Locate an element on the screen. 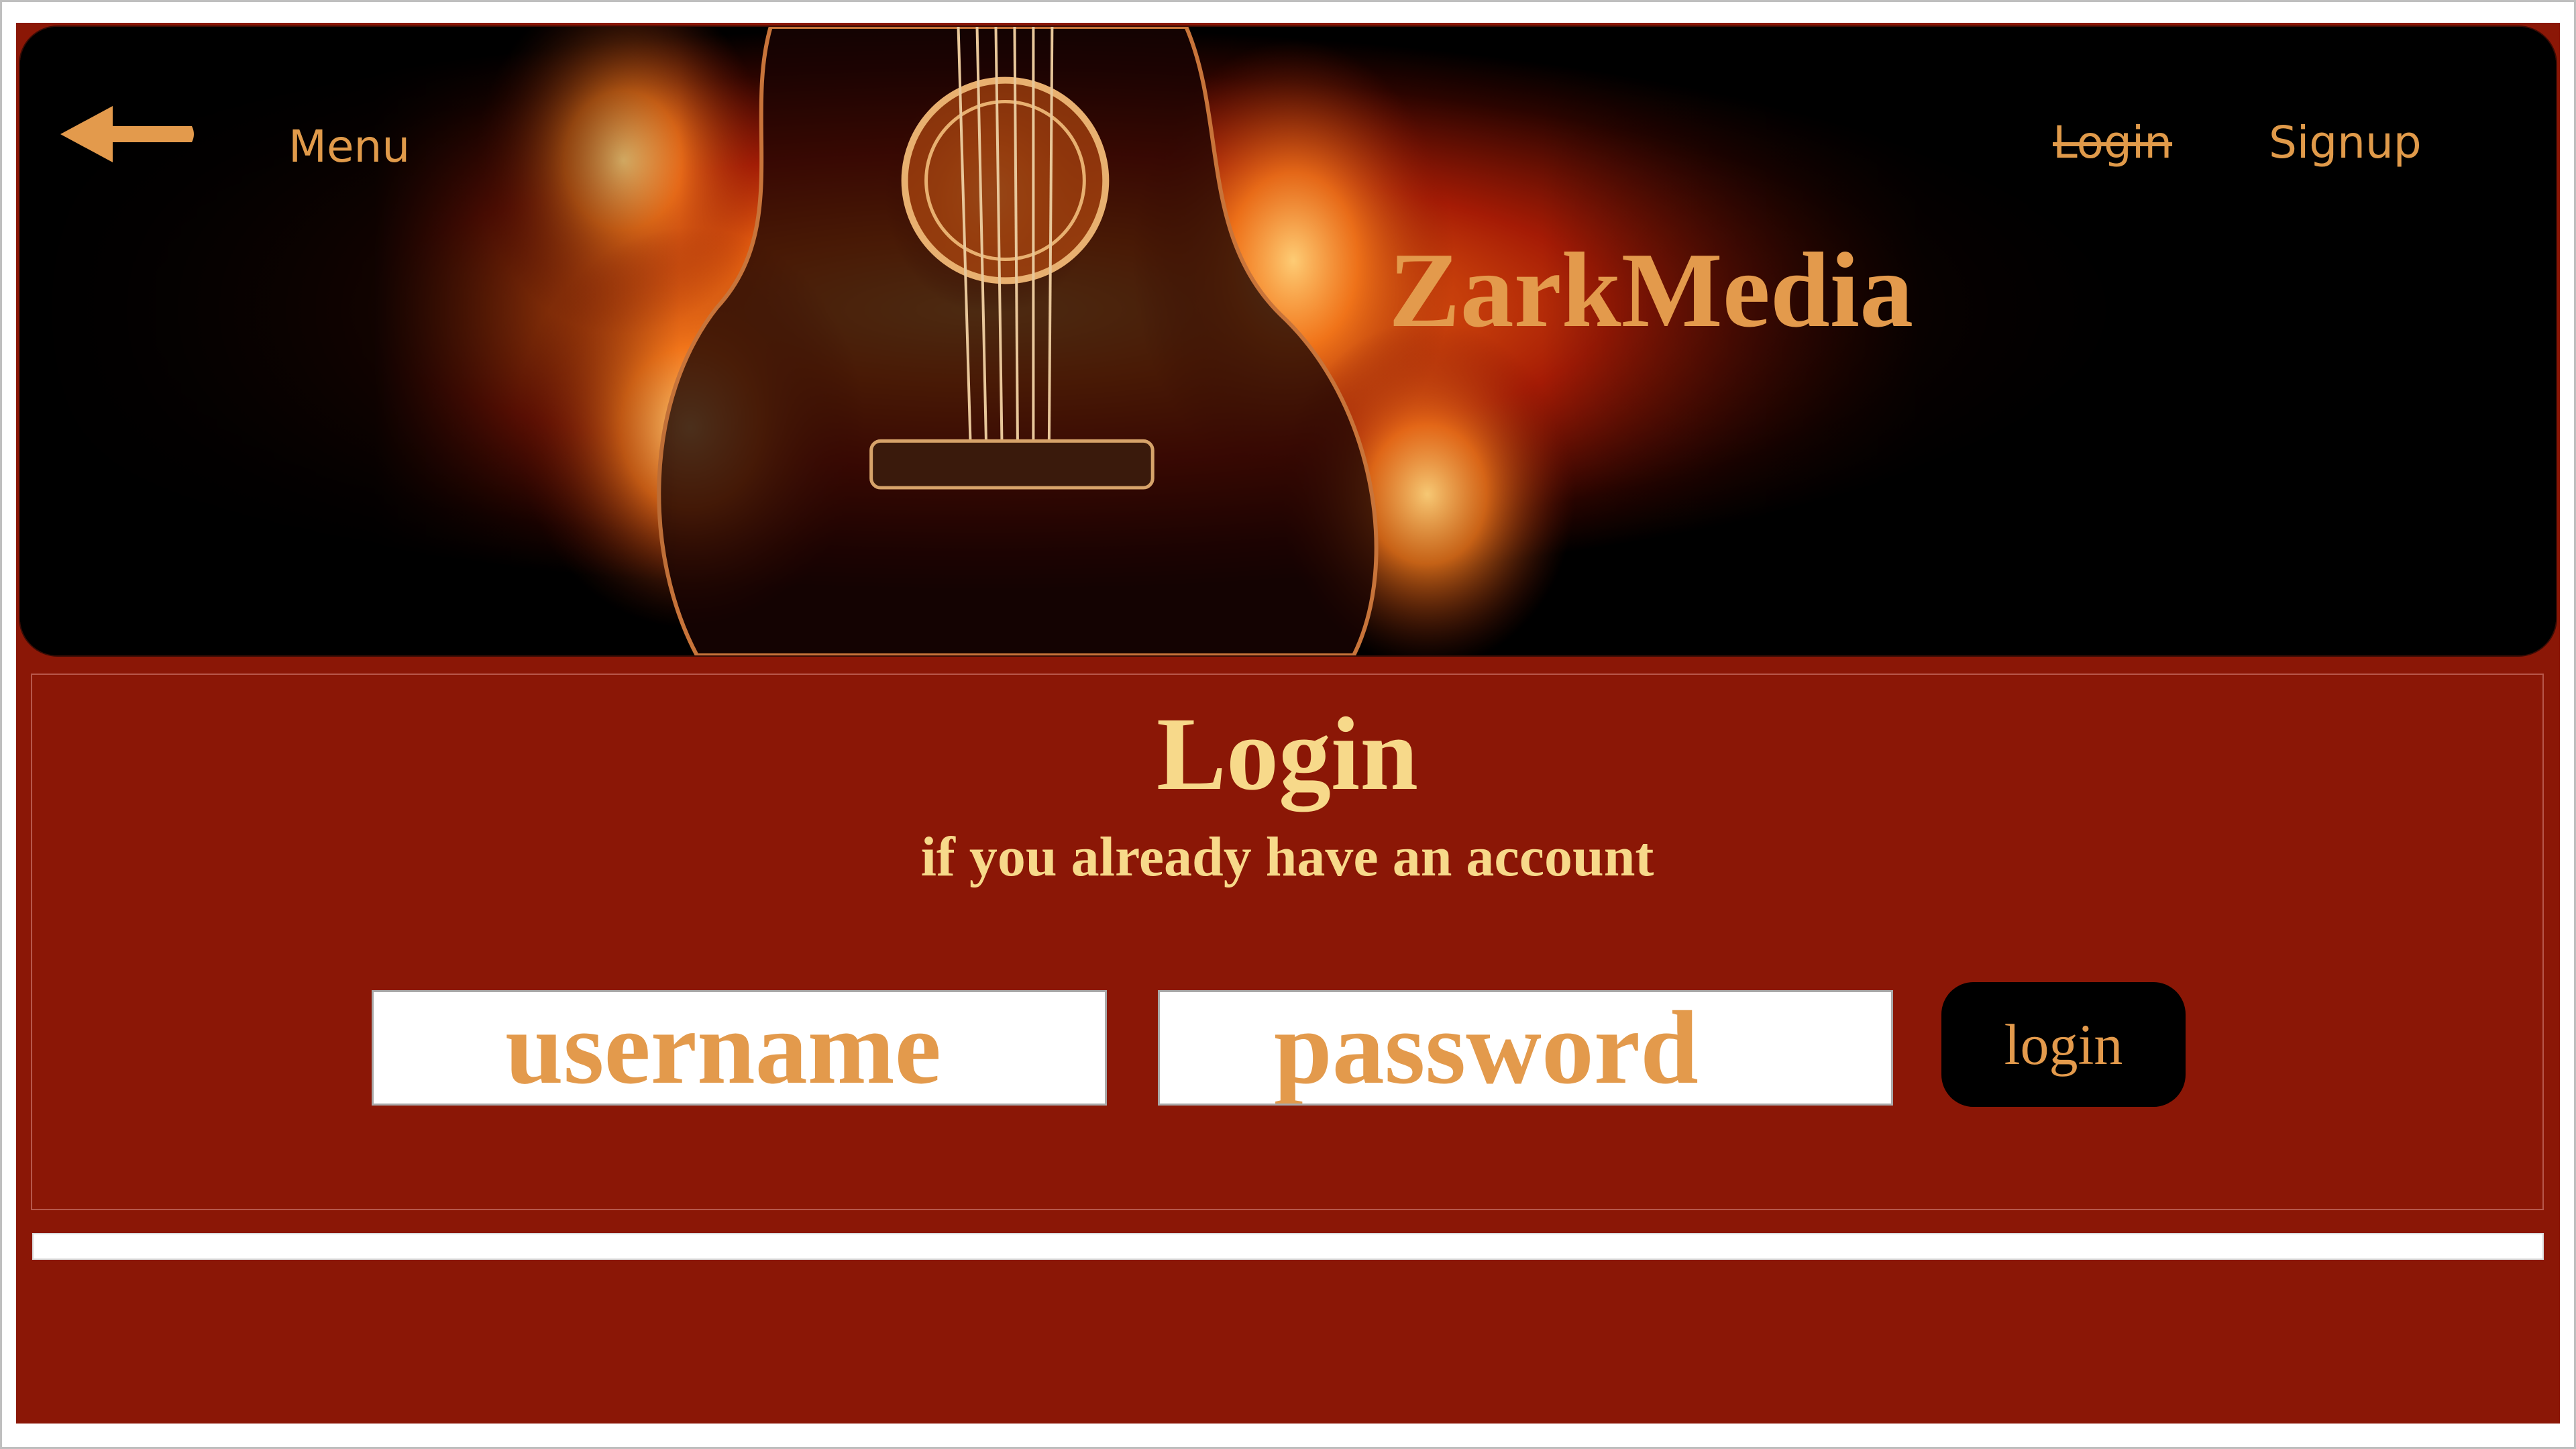  signup-link: Signup is located at coordinates (2345, 142).